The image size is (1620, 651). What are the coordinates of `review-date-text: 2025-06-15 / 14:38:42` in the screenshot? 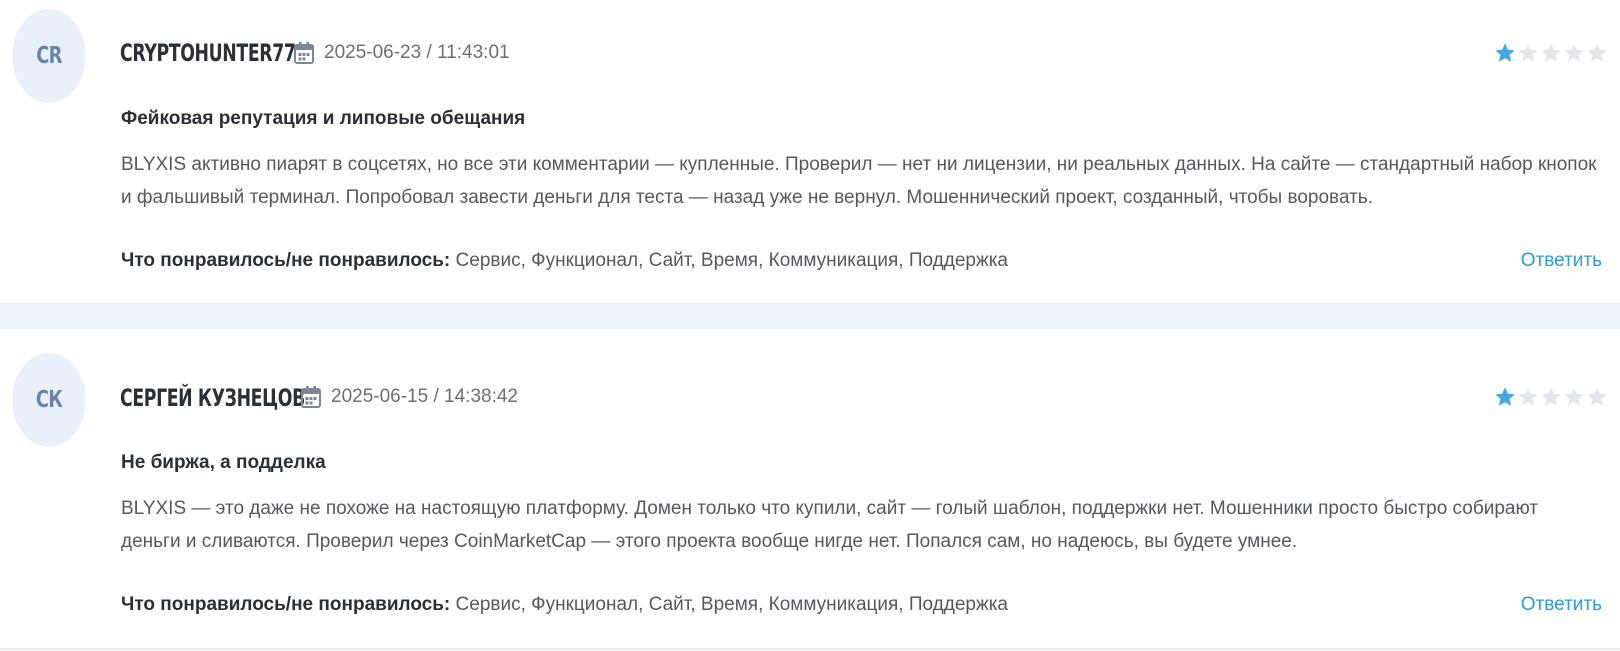 It's located at (424, 396).